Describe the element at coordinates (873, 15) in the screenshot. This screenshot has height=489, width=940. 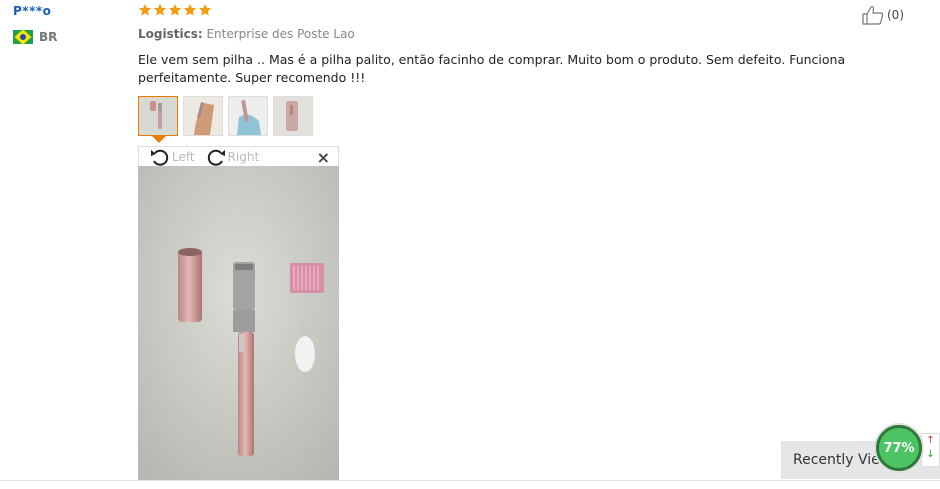
I see `thumbs-up-icon` at that location.